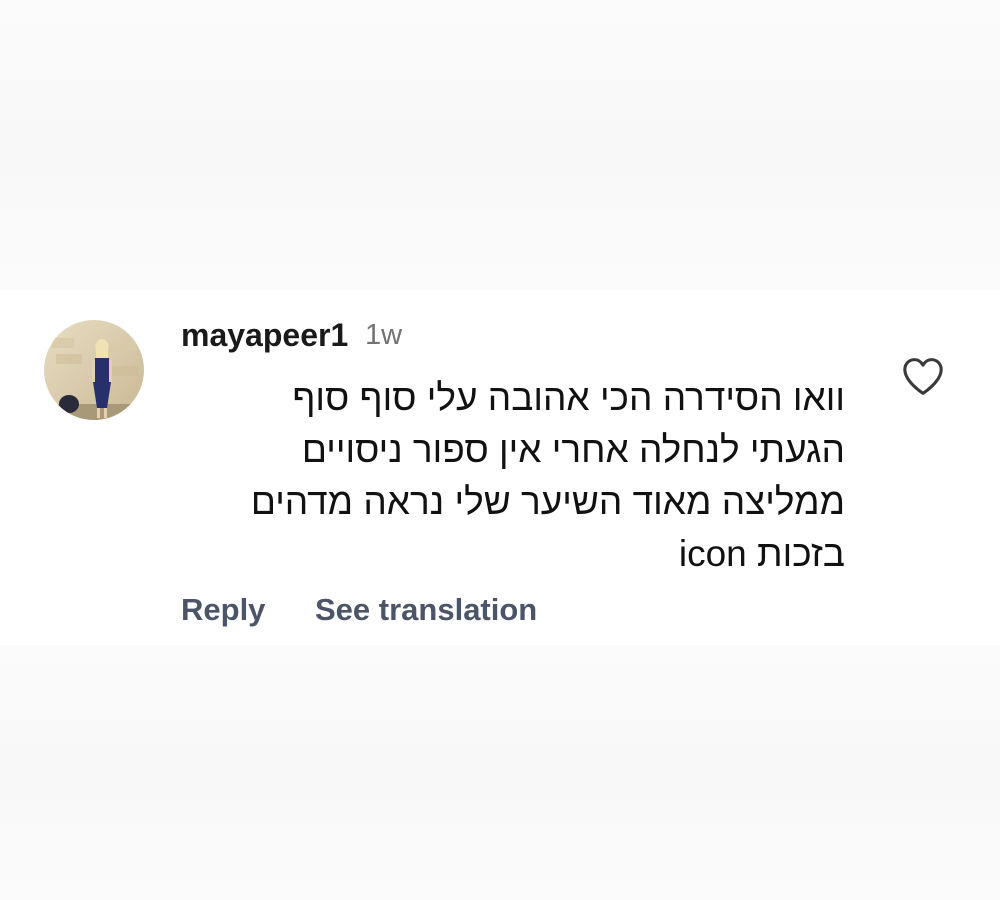  I want to click on comment-line: ממליצה מאוד השיער שלי נראה מדהים, so click(547, 501).